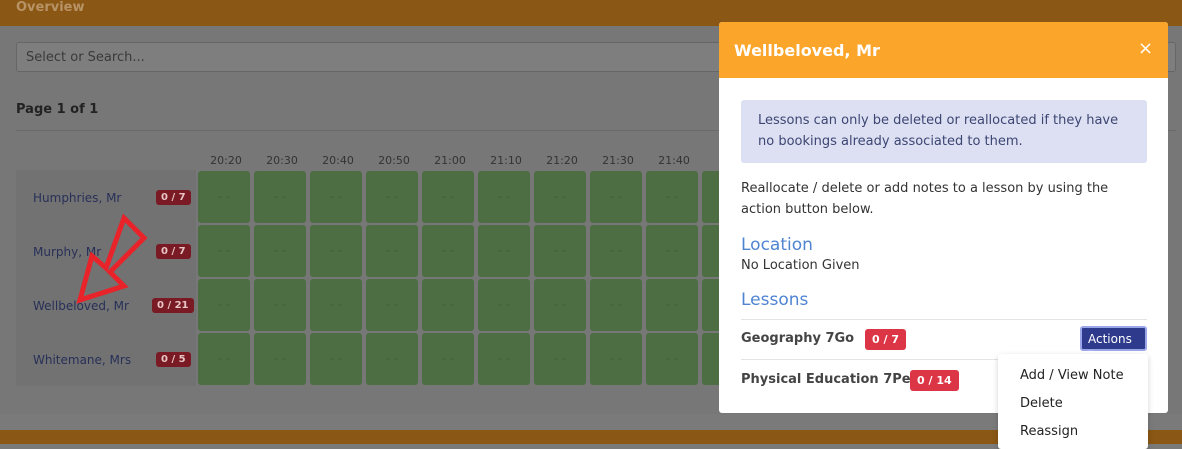  Describe the element at coordinates (618, 160) in the screenshot. I see `time-slot-label: 21:30` at that location.